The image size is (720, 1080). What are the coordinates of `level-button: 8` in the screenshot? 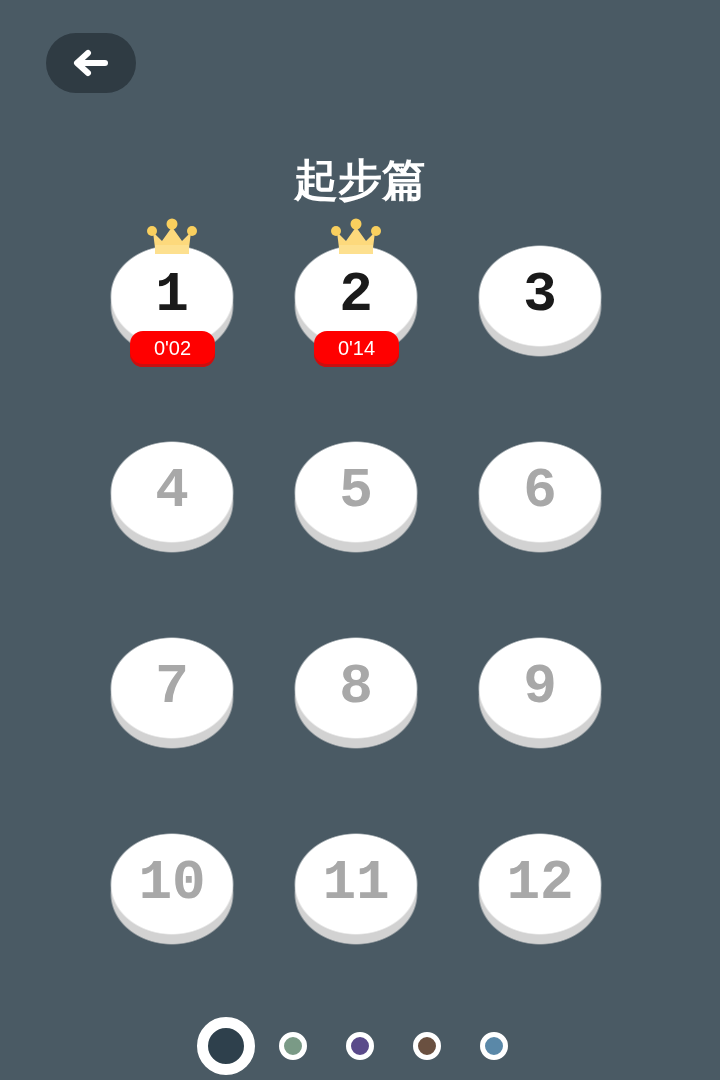 It's located at (356, 693).